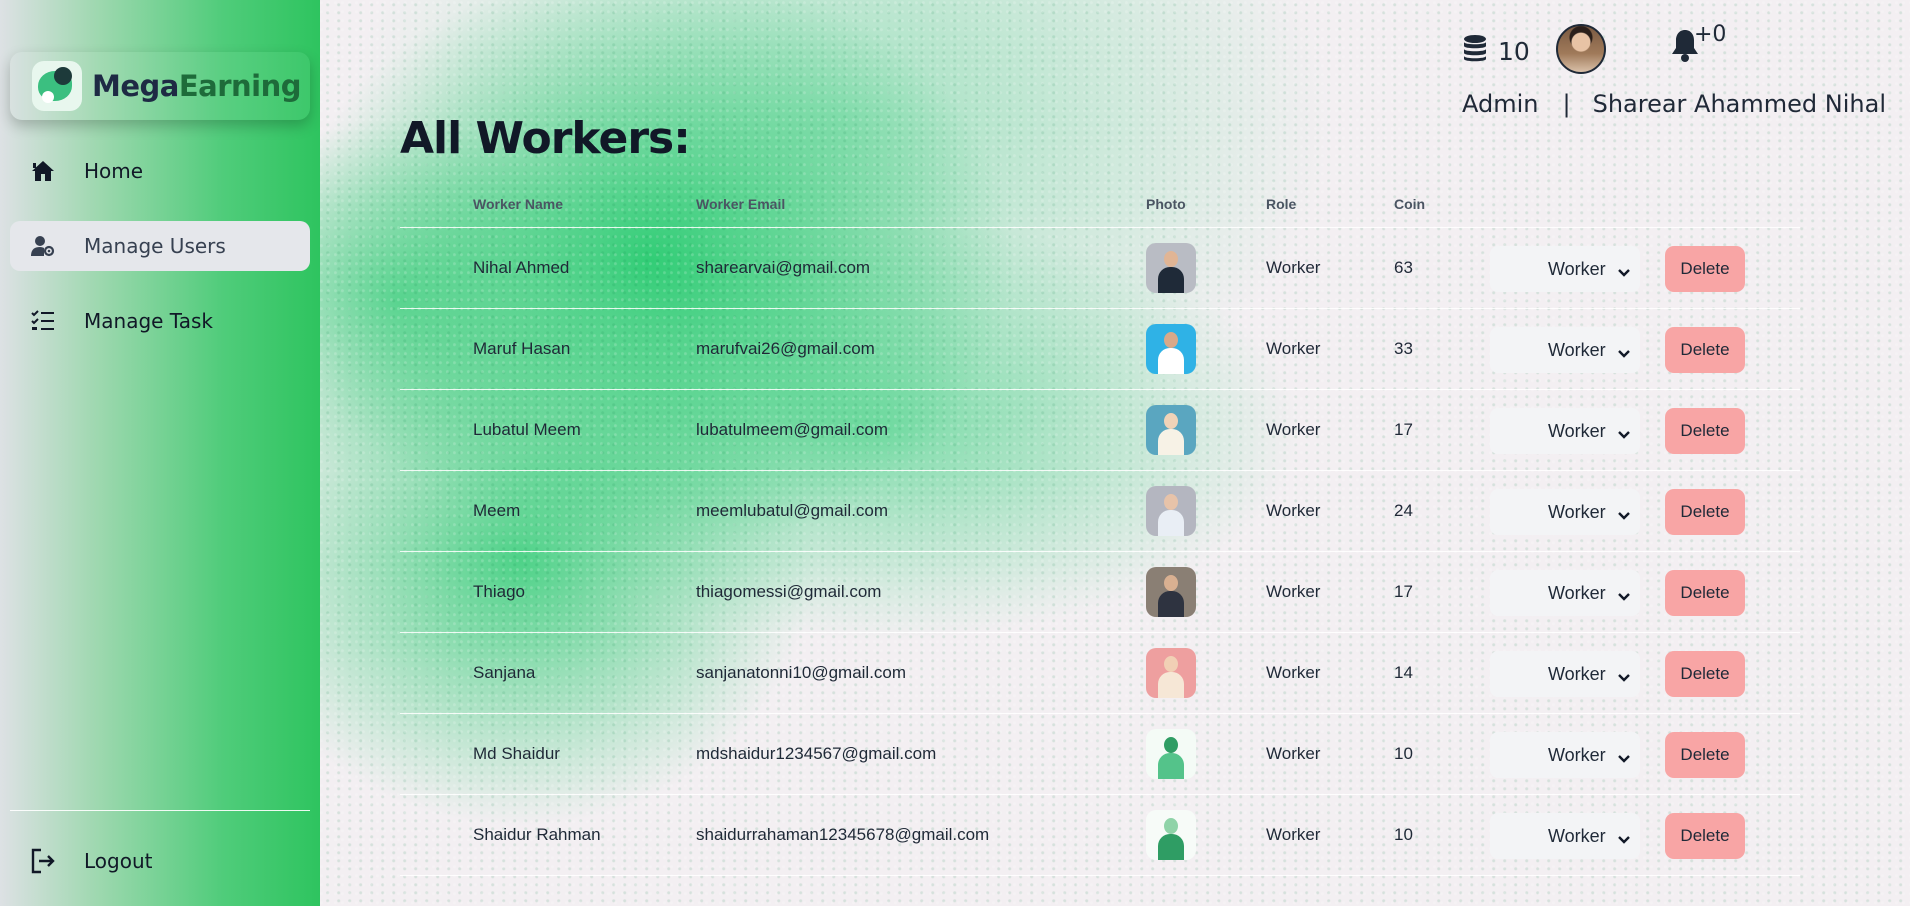 This screenshot has height=906, width=1910. What do you see at coordinates (43, 246) in the screenshot?
I see `user-gear-icon` at bounding box center [43, 246].